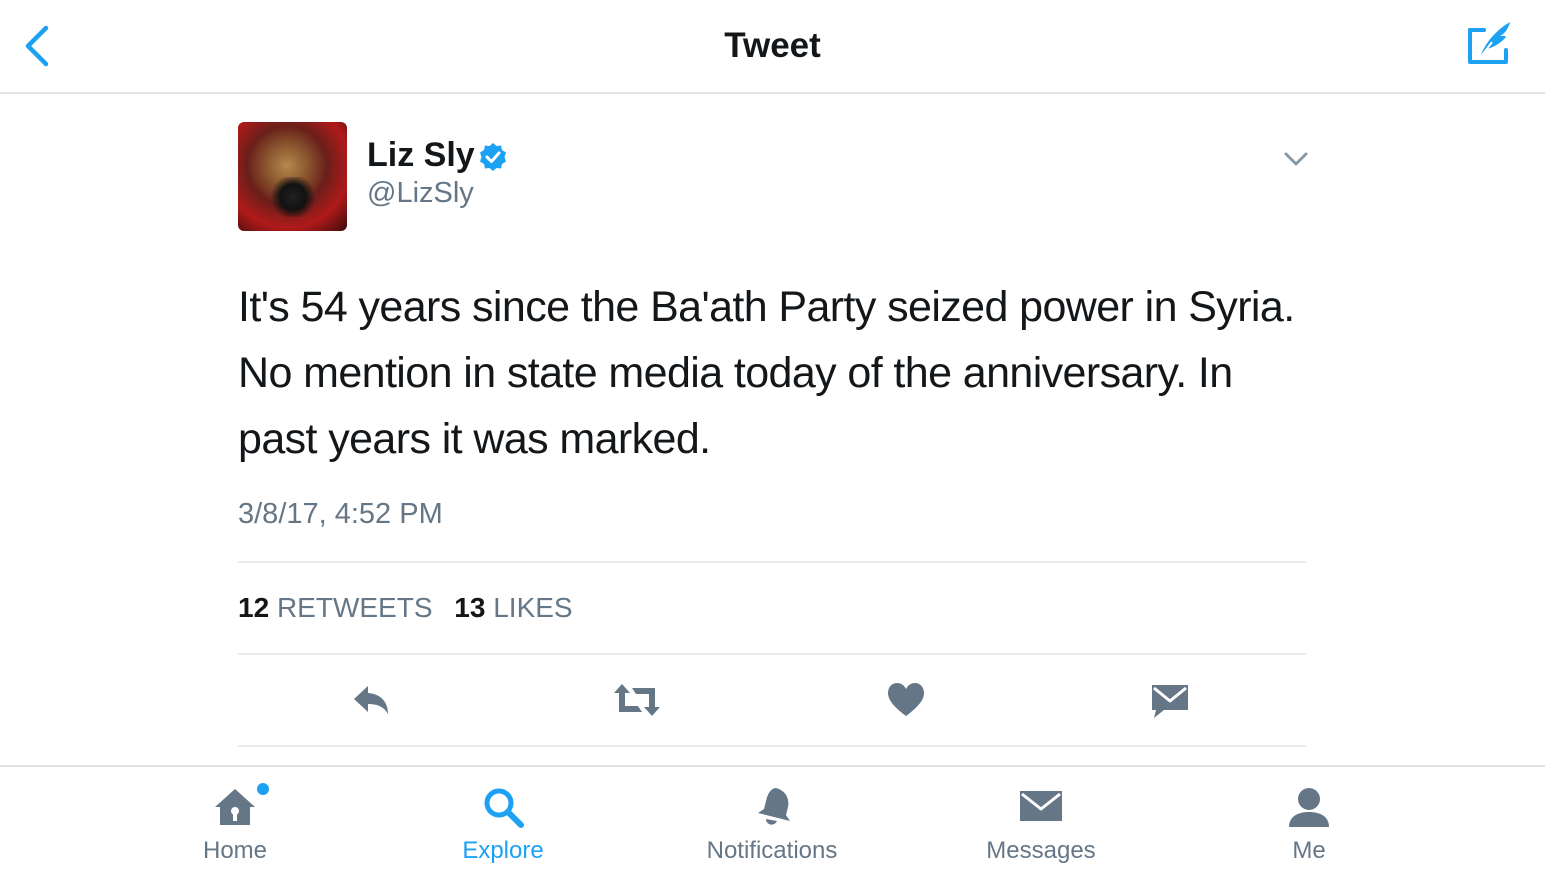  I want to click on top-nav-bar: Tweet, so click(772, 47).